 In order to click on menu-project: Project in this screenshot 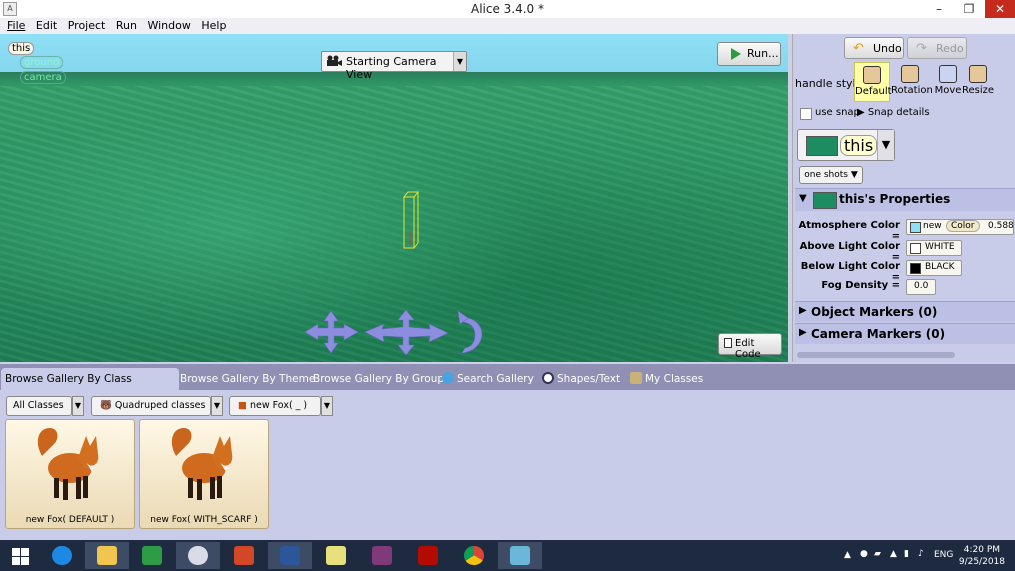, I will do `click(87, 26)`.